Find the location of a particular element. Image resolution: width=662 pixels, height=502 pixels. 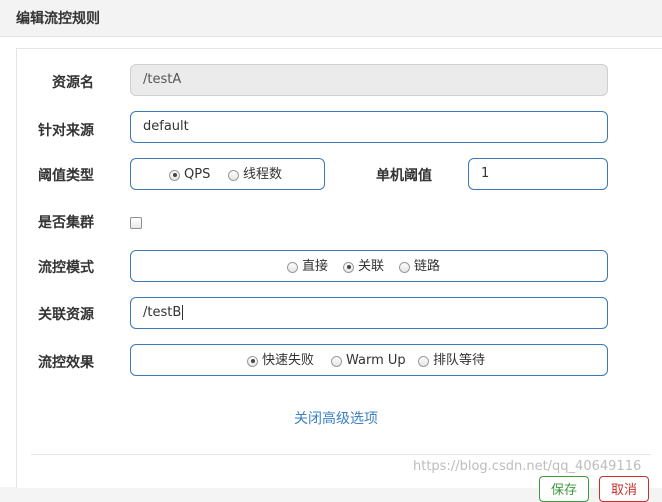

radio-qps-label: QPS is located at coordinates (197, 174).